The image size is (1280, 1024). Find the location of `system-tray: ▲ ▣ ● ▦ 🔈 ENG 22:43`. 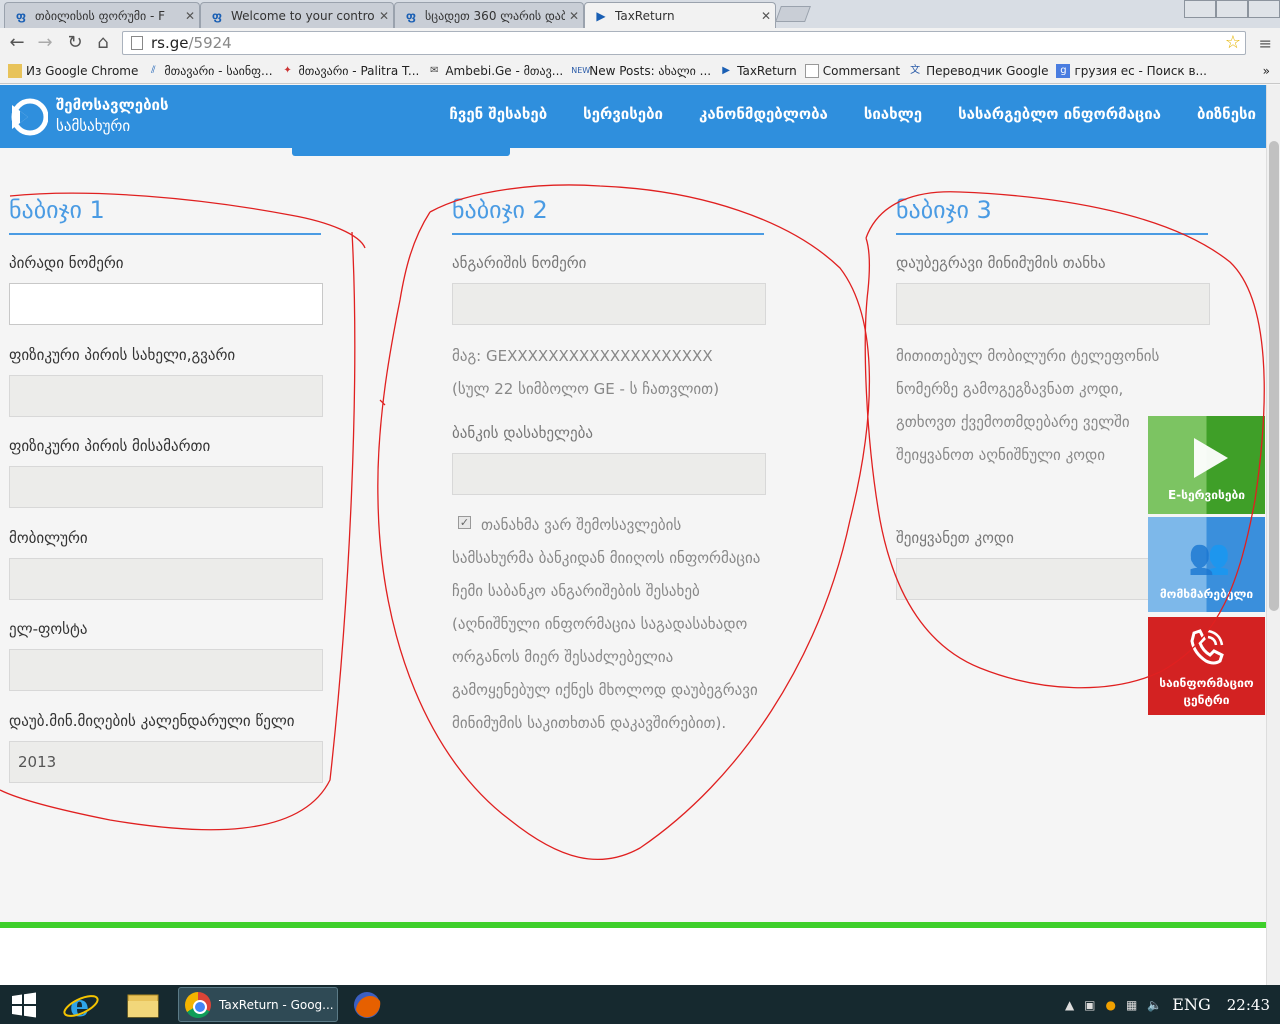

system-tray: ▲ ▣ ● ▦ 🔈 ENG 22:43 is located at coordinates (1167, 1004).